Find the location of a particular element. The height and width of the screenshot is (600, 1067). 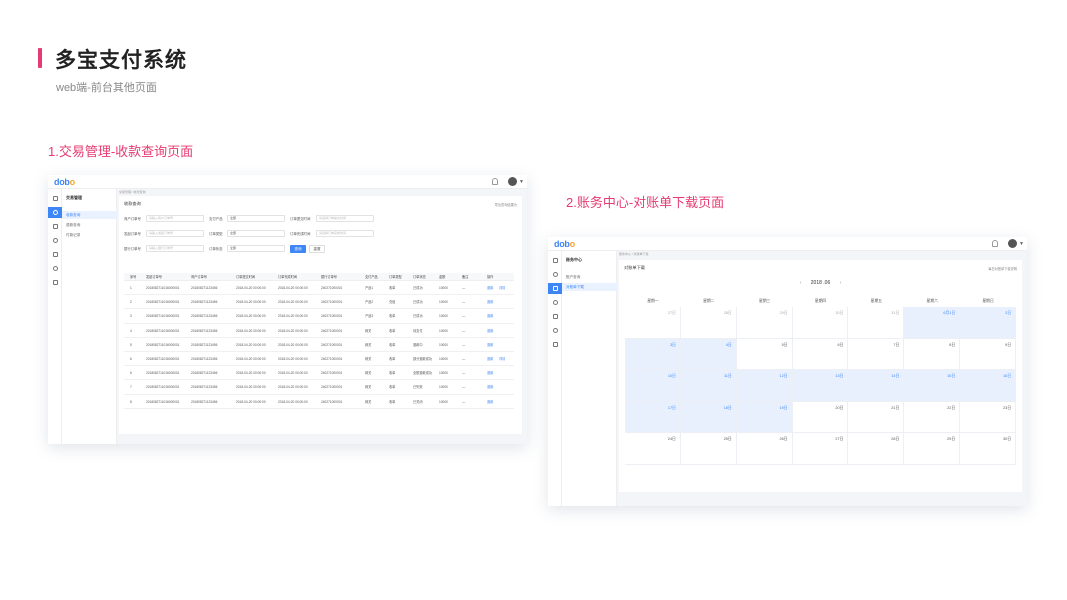

subnav-item-account-query: 账户查询 is located at coordinates (589, 277).